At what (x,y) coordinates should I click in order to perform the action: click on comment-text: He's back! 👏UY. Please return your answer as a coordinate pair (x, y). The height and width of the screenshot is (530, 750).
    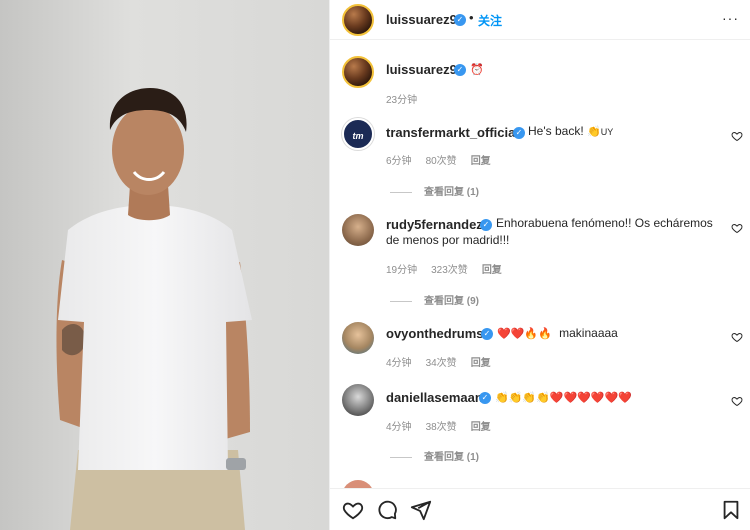
    Looking at the image, I should click on (571, 131).